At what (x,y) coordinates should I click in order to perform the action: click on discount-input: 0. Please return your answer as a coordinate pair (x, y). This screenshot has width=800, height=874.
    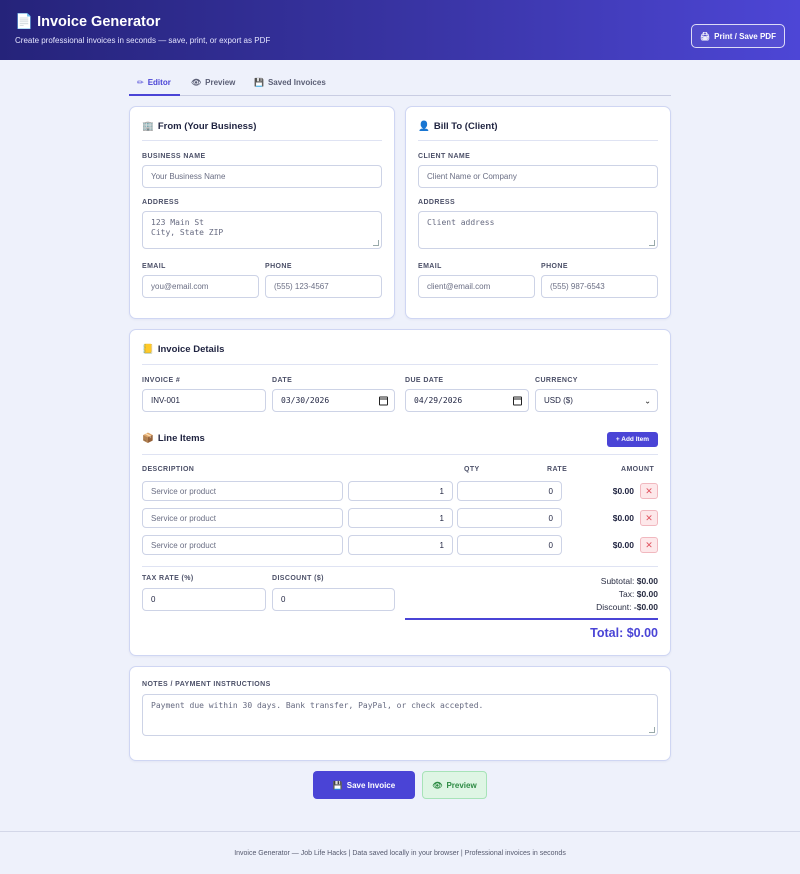
    Looking at the image, I should click on (333, 599).